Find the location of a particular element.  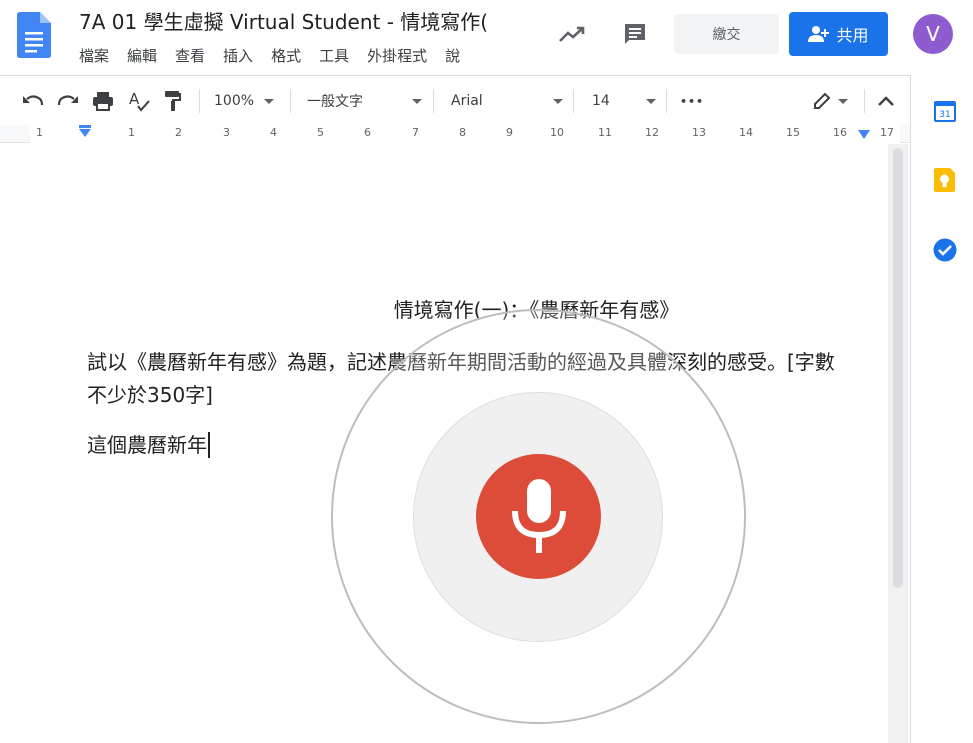

spellcheck-icon: A is located at coordinates (139, 101).